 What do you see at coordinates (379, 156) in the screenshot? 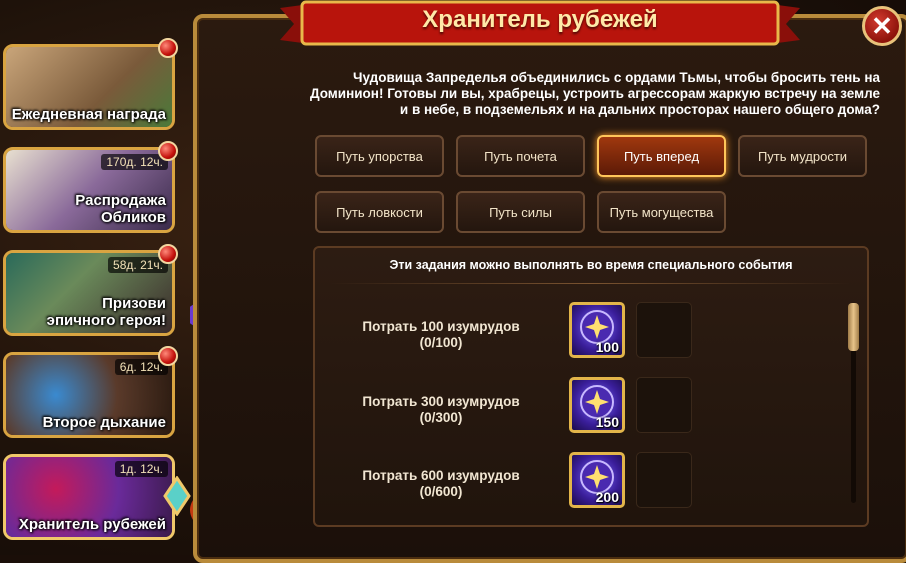
I see `path-button-perseverance: Путь упорства` at bounding box center [379, 156].